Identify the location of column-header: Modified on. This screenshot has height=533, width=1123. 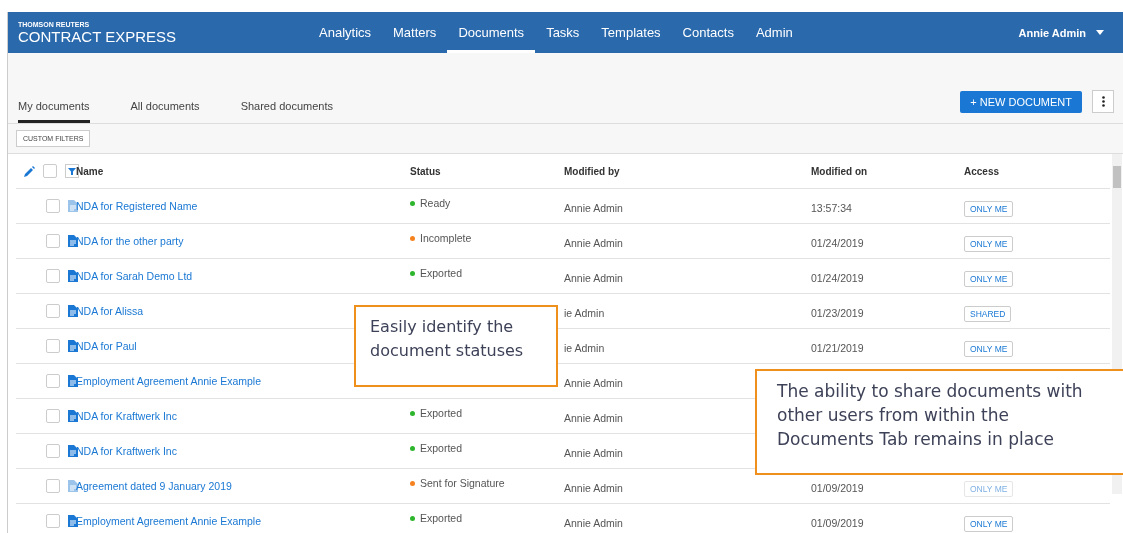
(839, 171).